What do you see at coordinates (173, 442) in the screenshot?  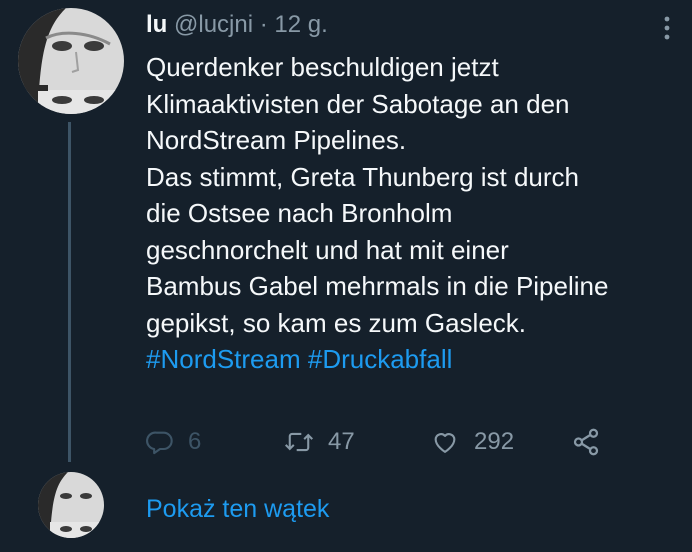 I see `reply-button: 6` at bounding box center [173, 442].